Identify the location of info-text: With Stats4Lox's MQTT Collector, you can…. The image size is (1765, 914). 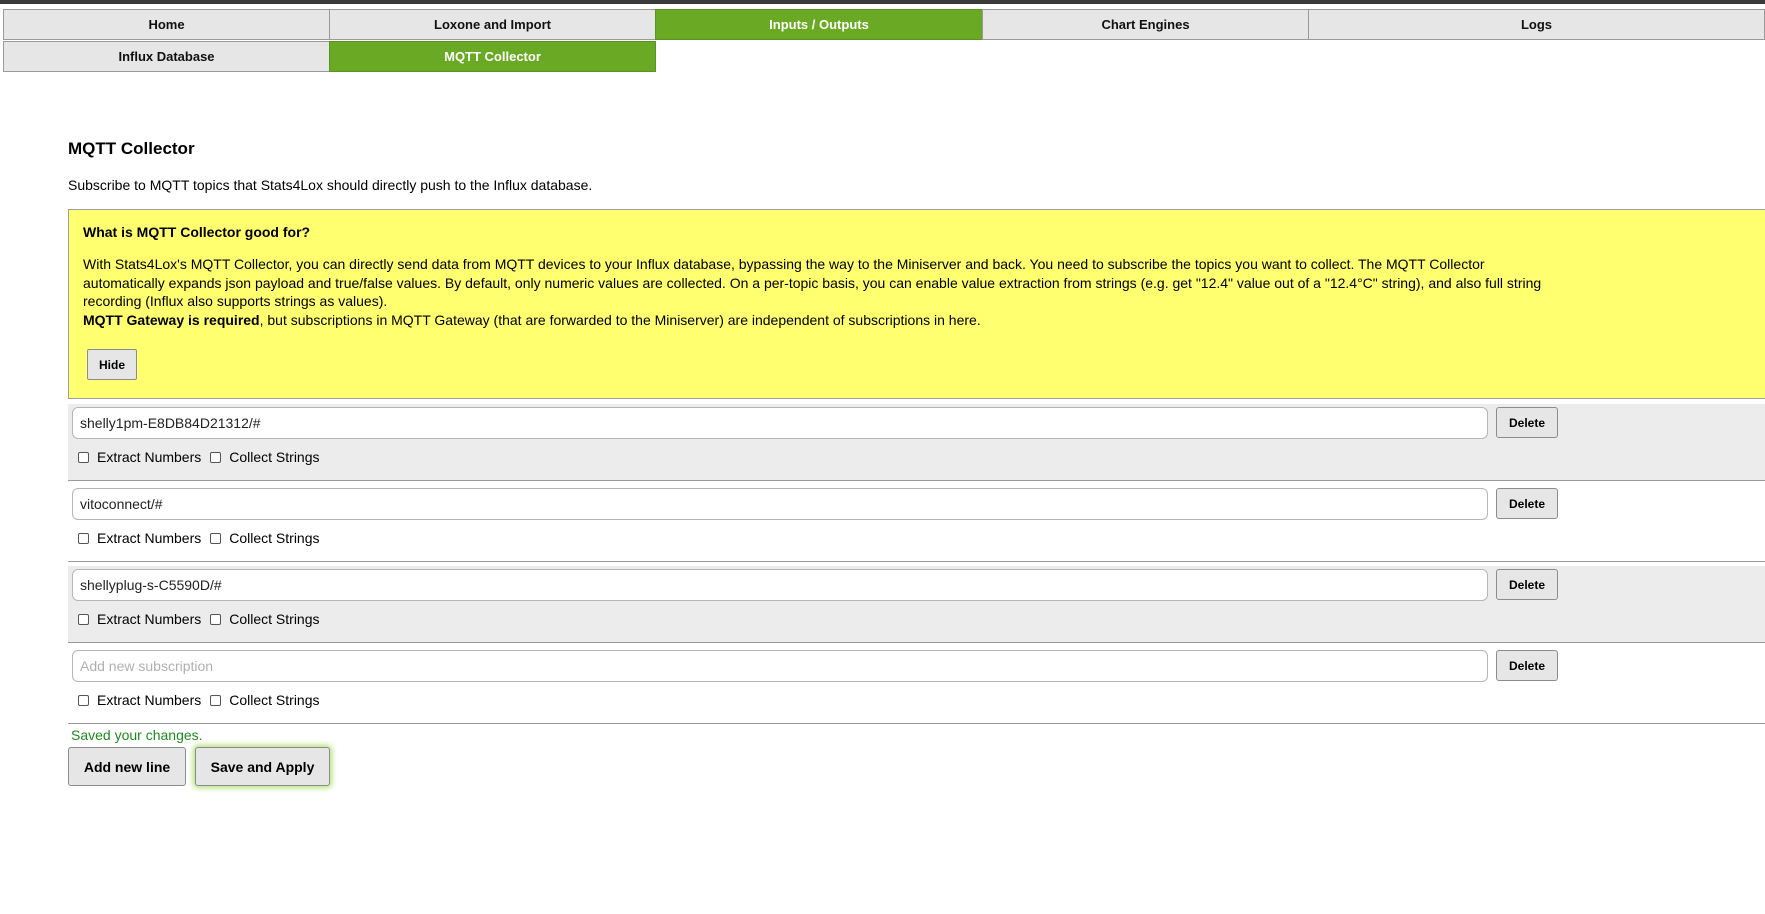
(813, 292).